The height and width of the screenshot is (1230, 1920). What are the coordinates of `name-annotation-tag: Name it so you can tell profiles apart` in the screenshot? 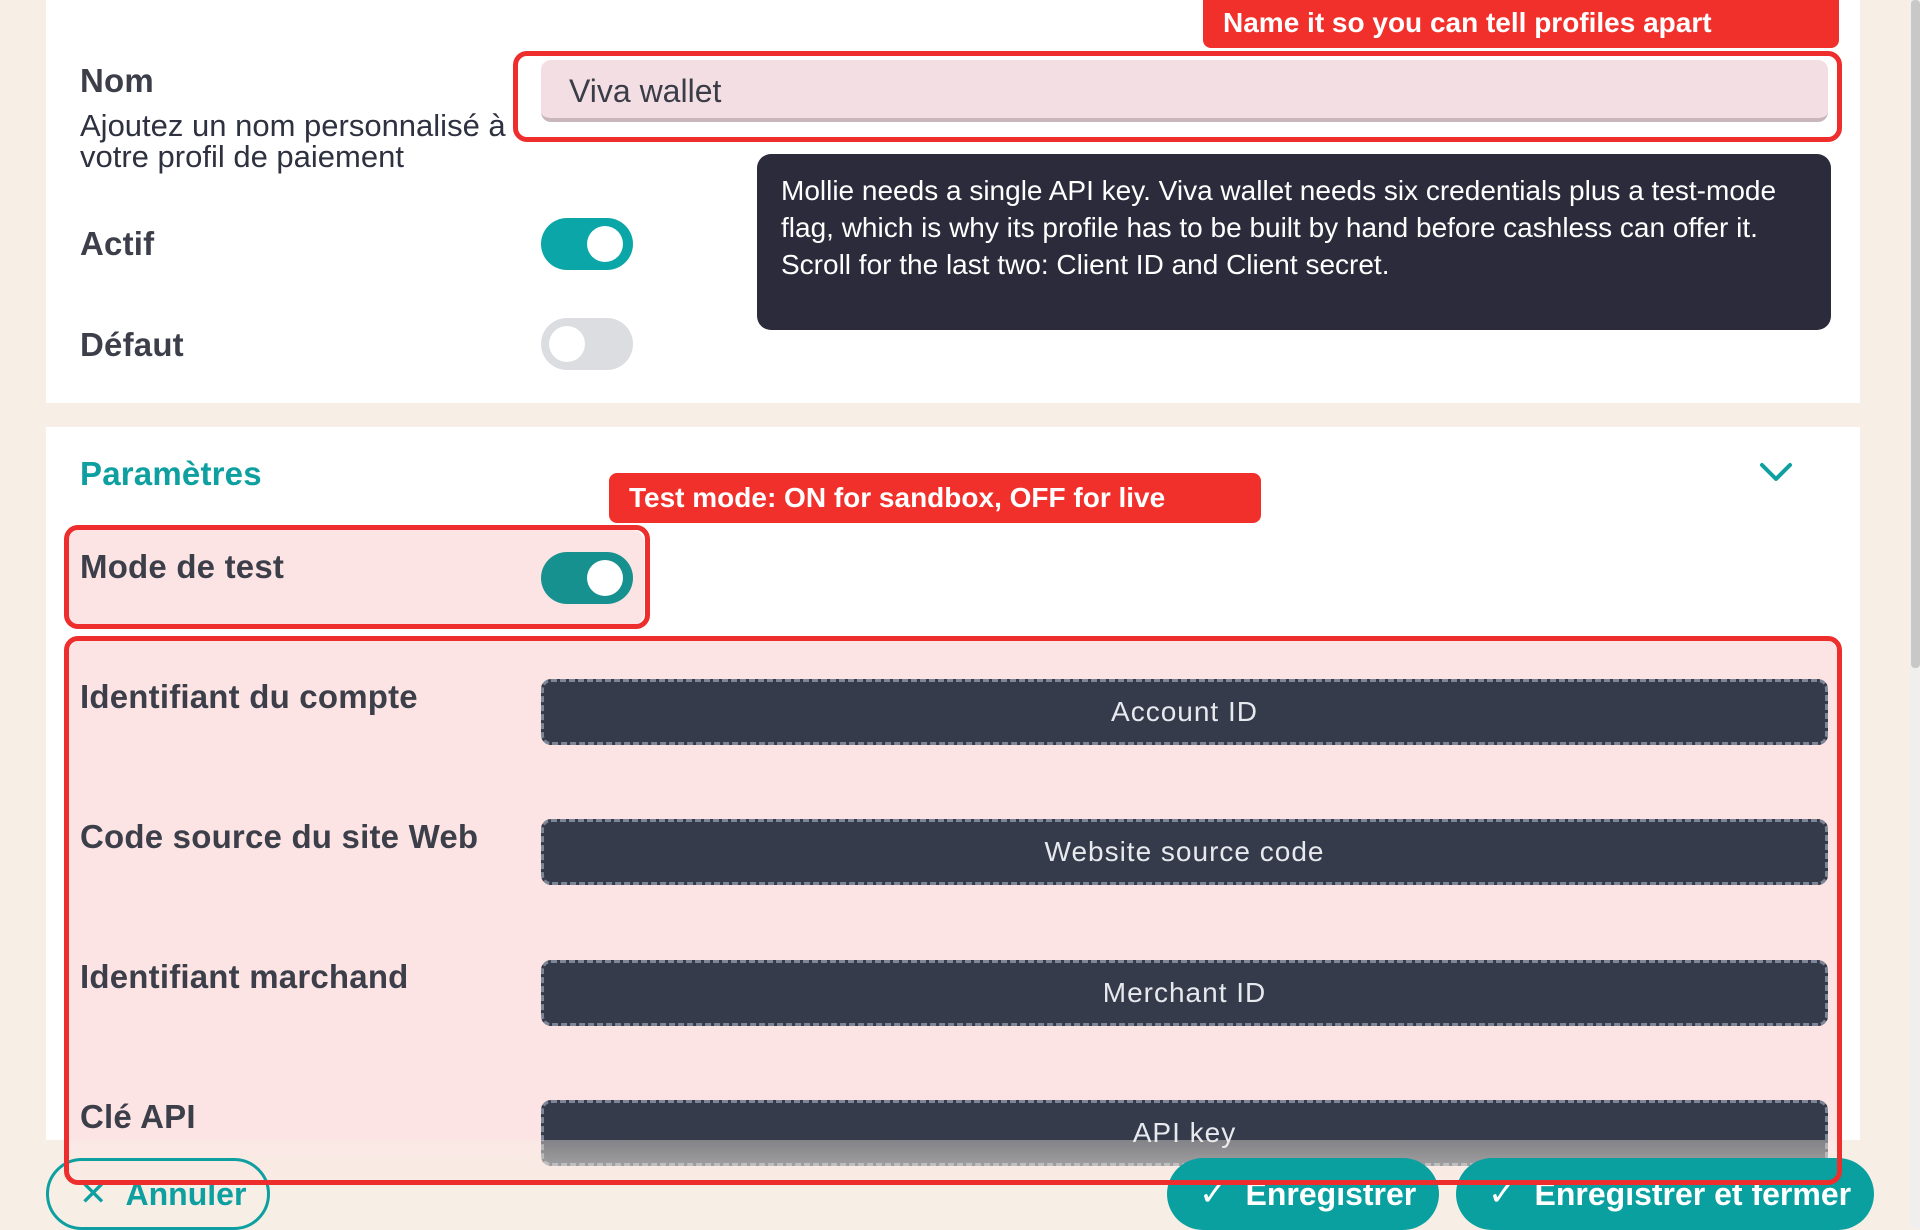 It's located at (1521, 24).